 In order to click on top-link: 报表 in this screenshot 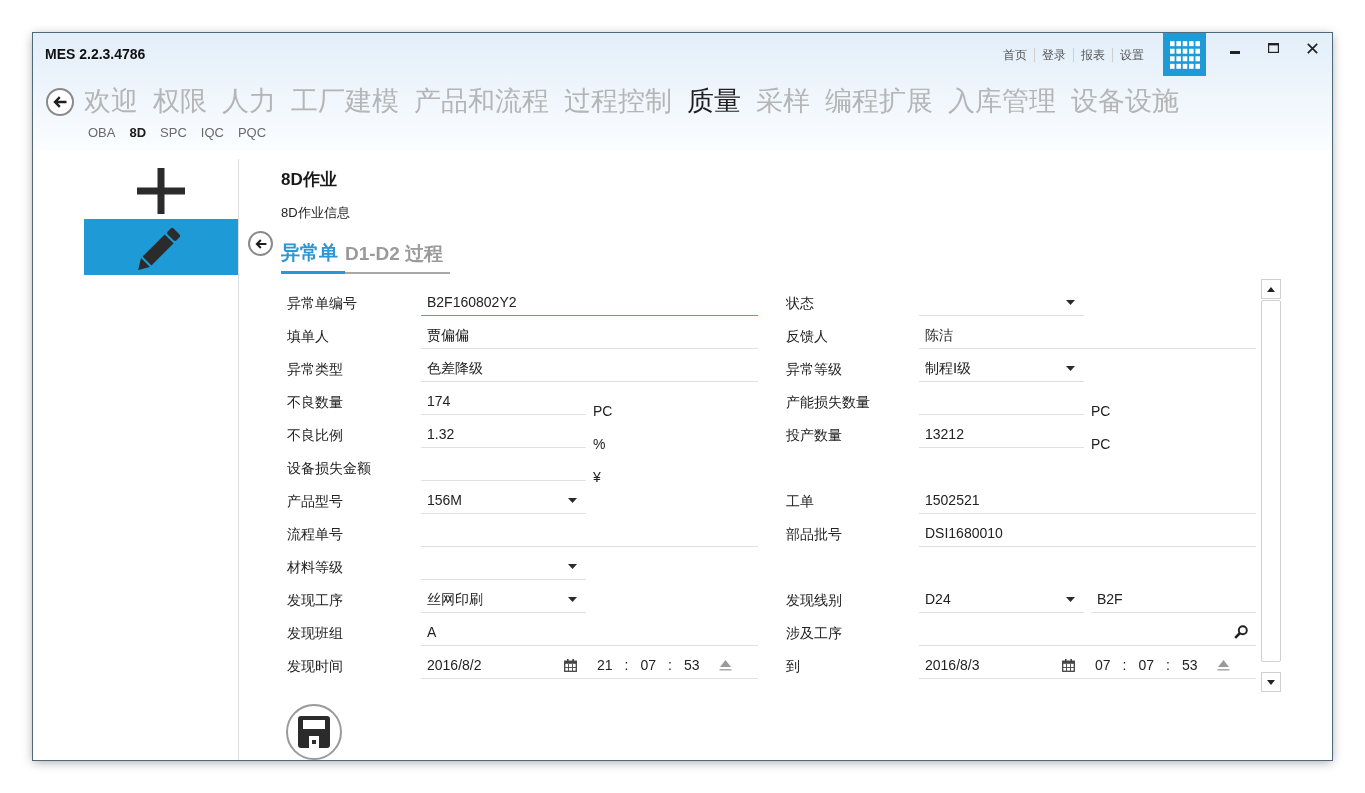, I will do `click(1092, 55)`.